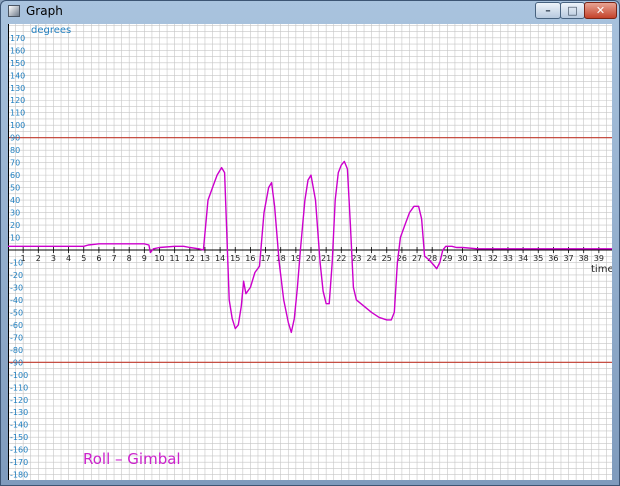 Image resolution: width=620 pixels, height=486 pixels. Describe the element at coordinates (16, 325) in the screenshot. I see `y-tick-label: -60` at that location.